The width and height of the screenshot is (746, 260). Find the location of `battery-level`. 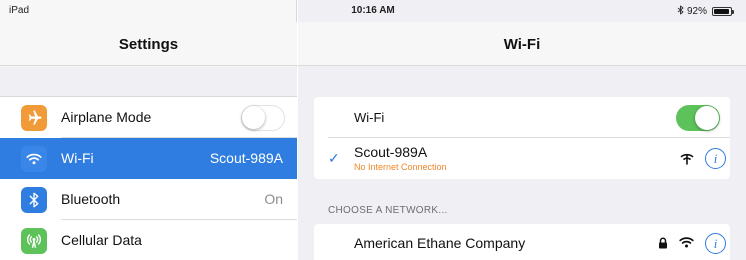

battery-level is located at coordinates (721, 11).